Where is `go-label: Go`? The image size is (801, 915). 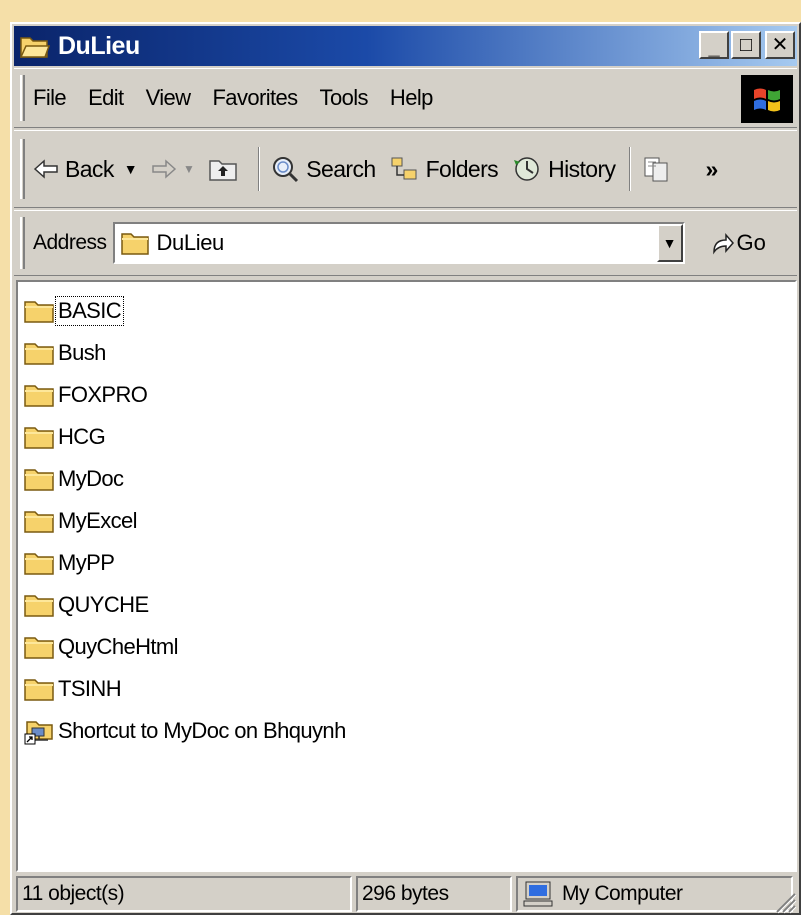 go-label: Go is located at coordinates (751, 242).